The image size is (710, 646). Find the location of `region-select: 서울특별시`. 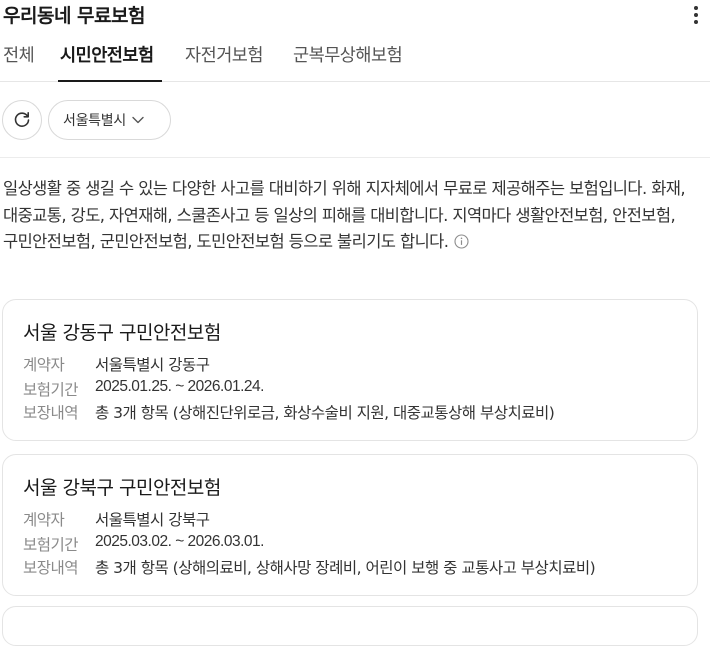

region-select: 서울특별시 is located at coordinates (109, 120).